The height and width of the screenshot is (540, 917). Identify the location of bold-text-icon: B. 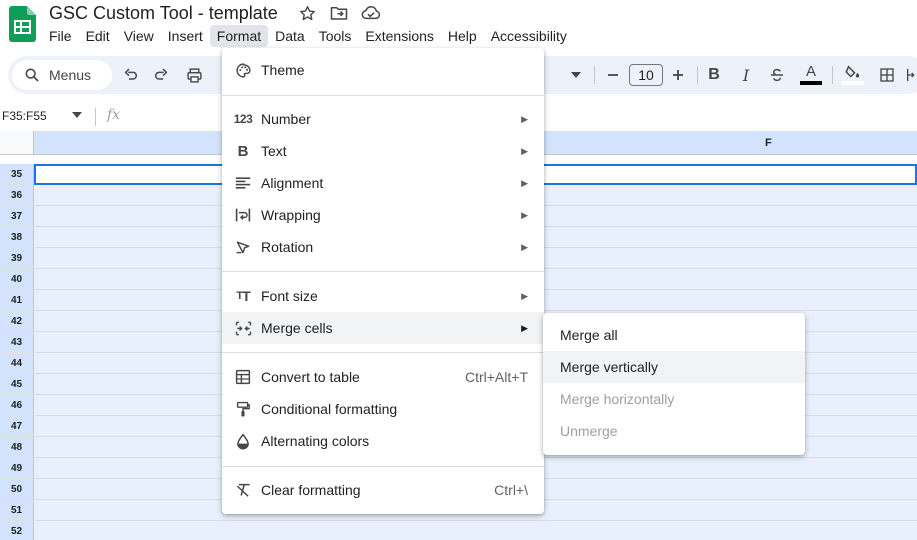
(243, 151).